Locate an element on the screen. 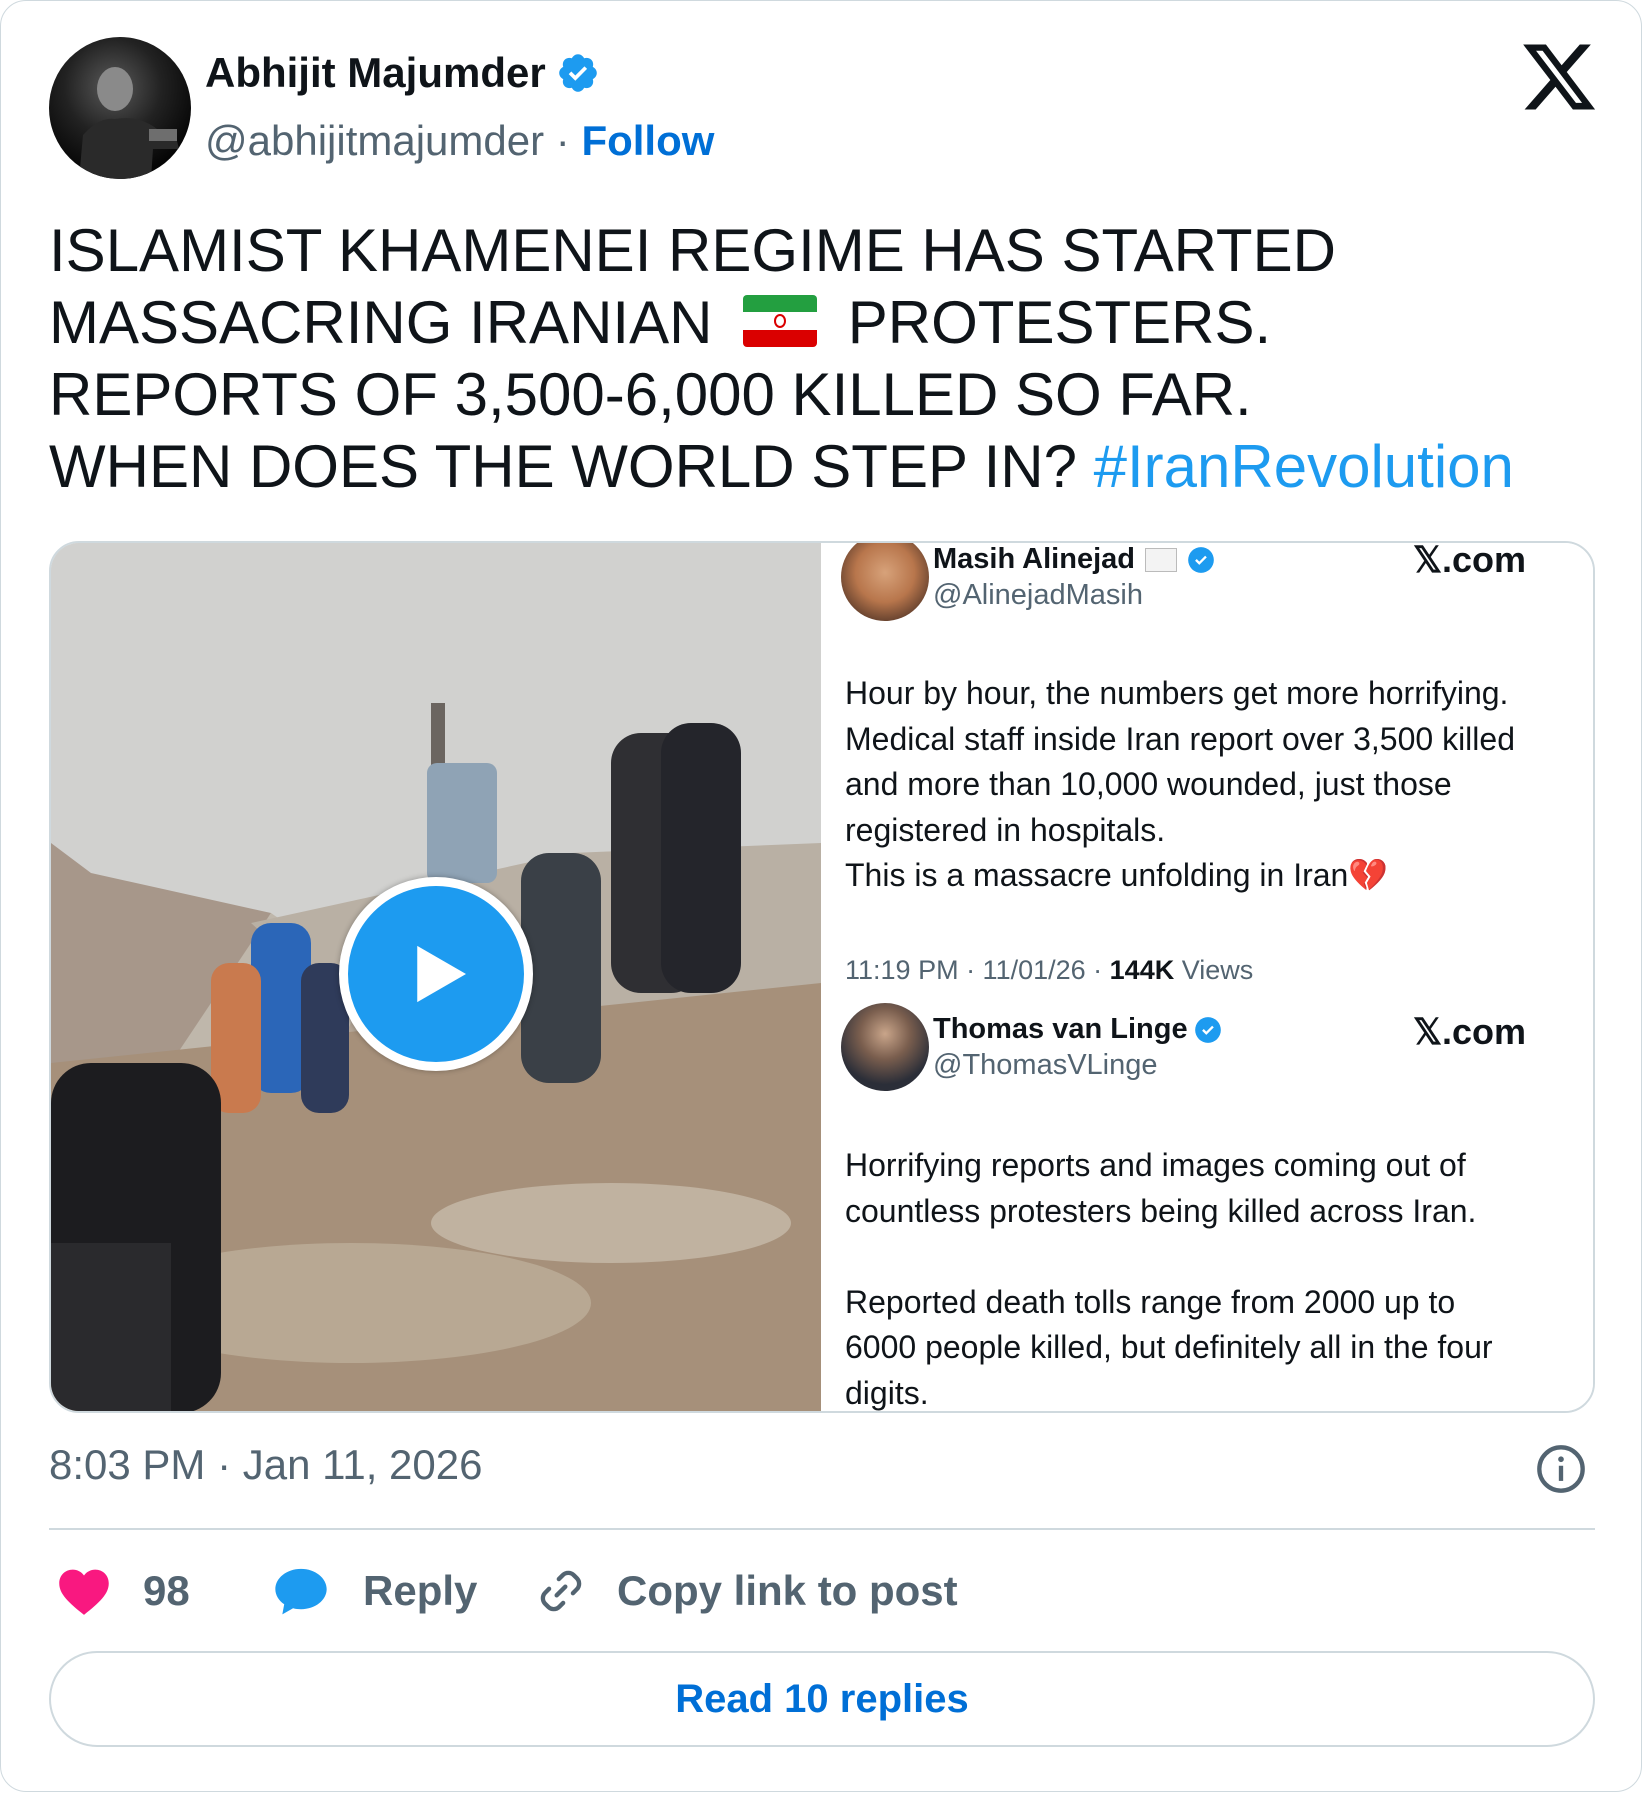  quote2-name: Thomas van Linge is located at coordinates (1060, 1029).